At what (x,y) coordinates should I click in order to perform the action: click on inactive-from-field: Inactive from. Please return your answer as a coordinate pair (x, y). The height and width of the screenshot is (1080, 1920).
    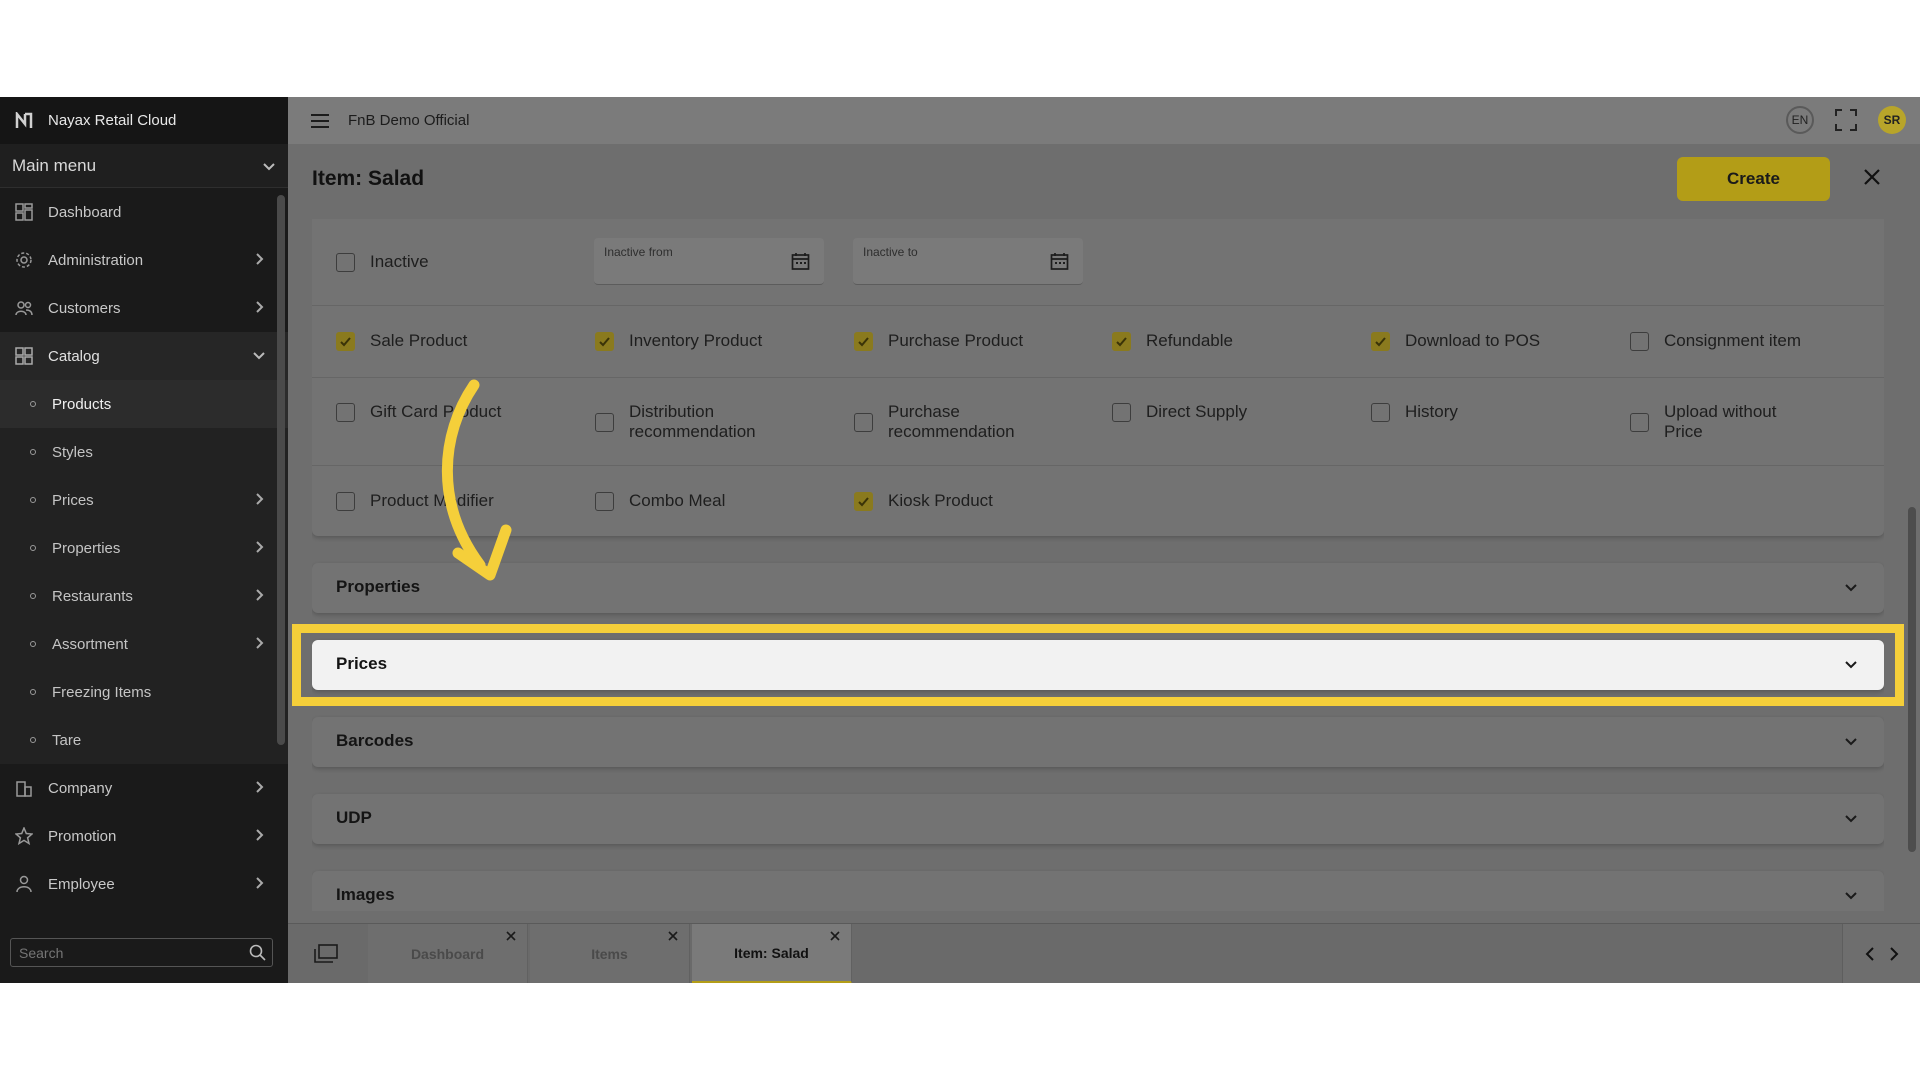
    Looking at the image, I should click on (709, 261).